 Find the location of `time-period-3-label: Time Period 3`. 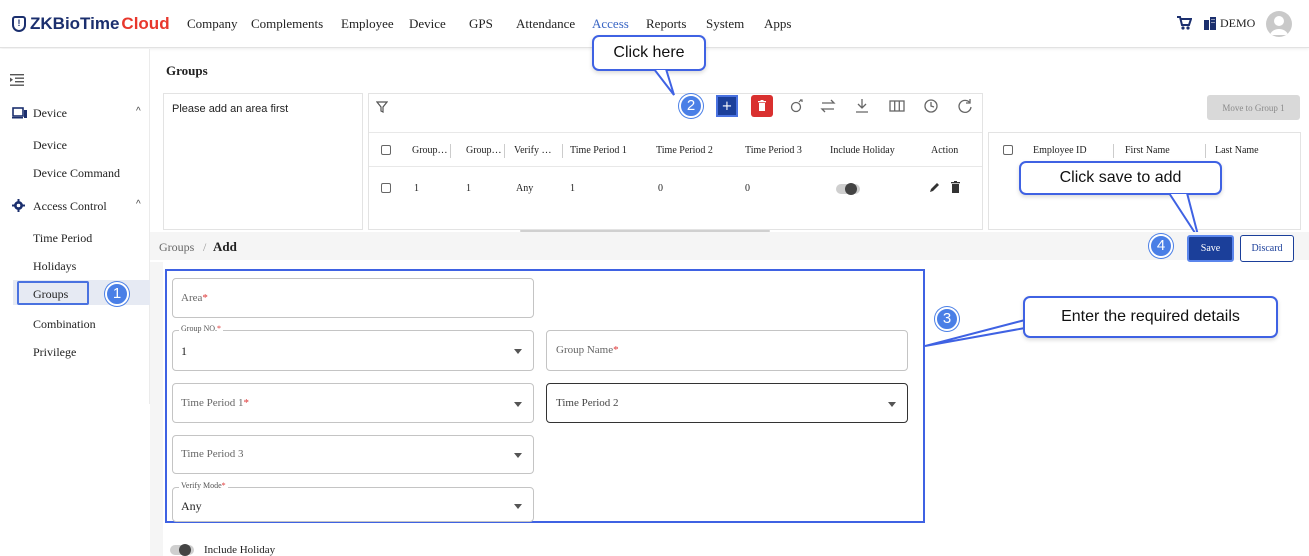

time-period-3-label: Time Period 3 is located at coordinates (212, 454).